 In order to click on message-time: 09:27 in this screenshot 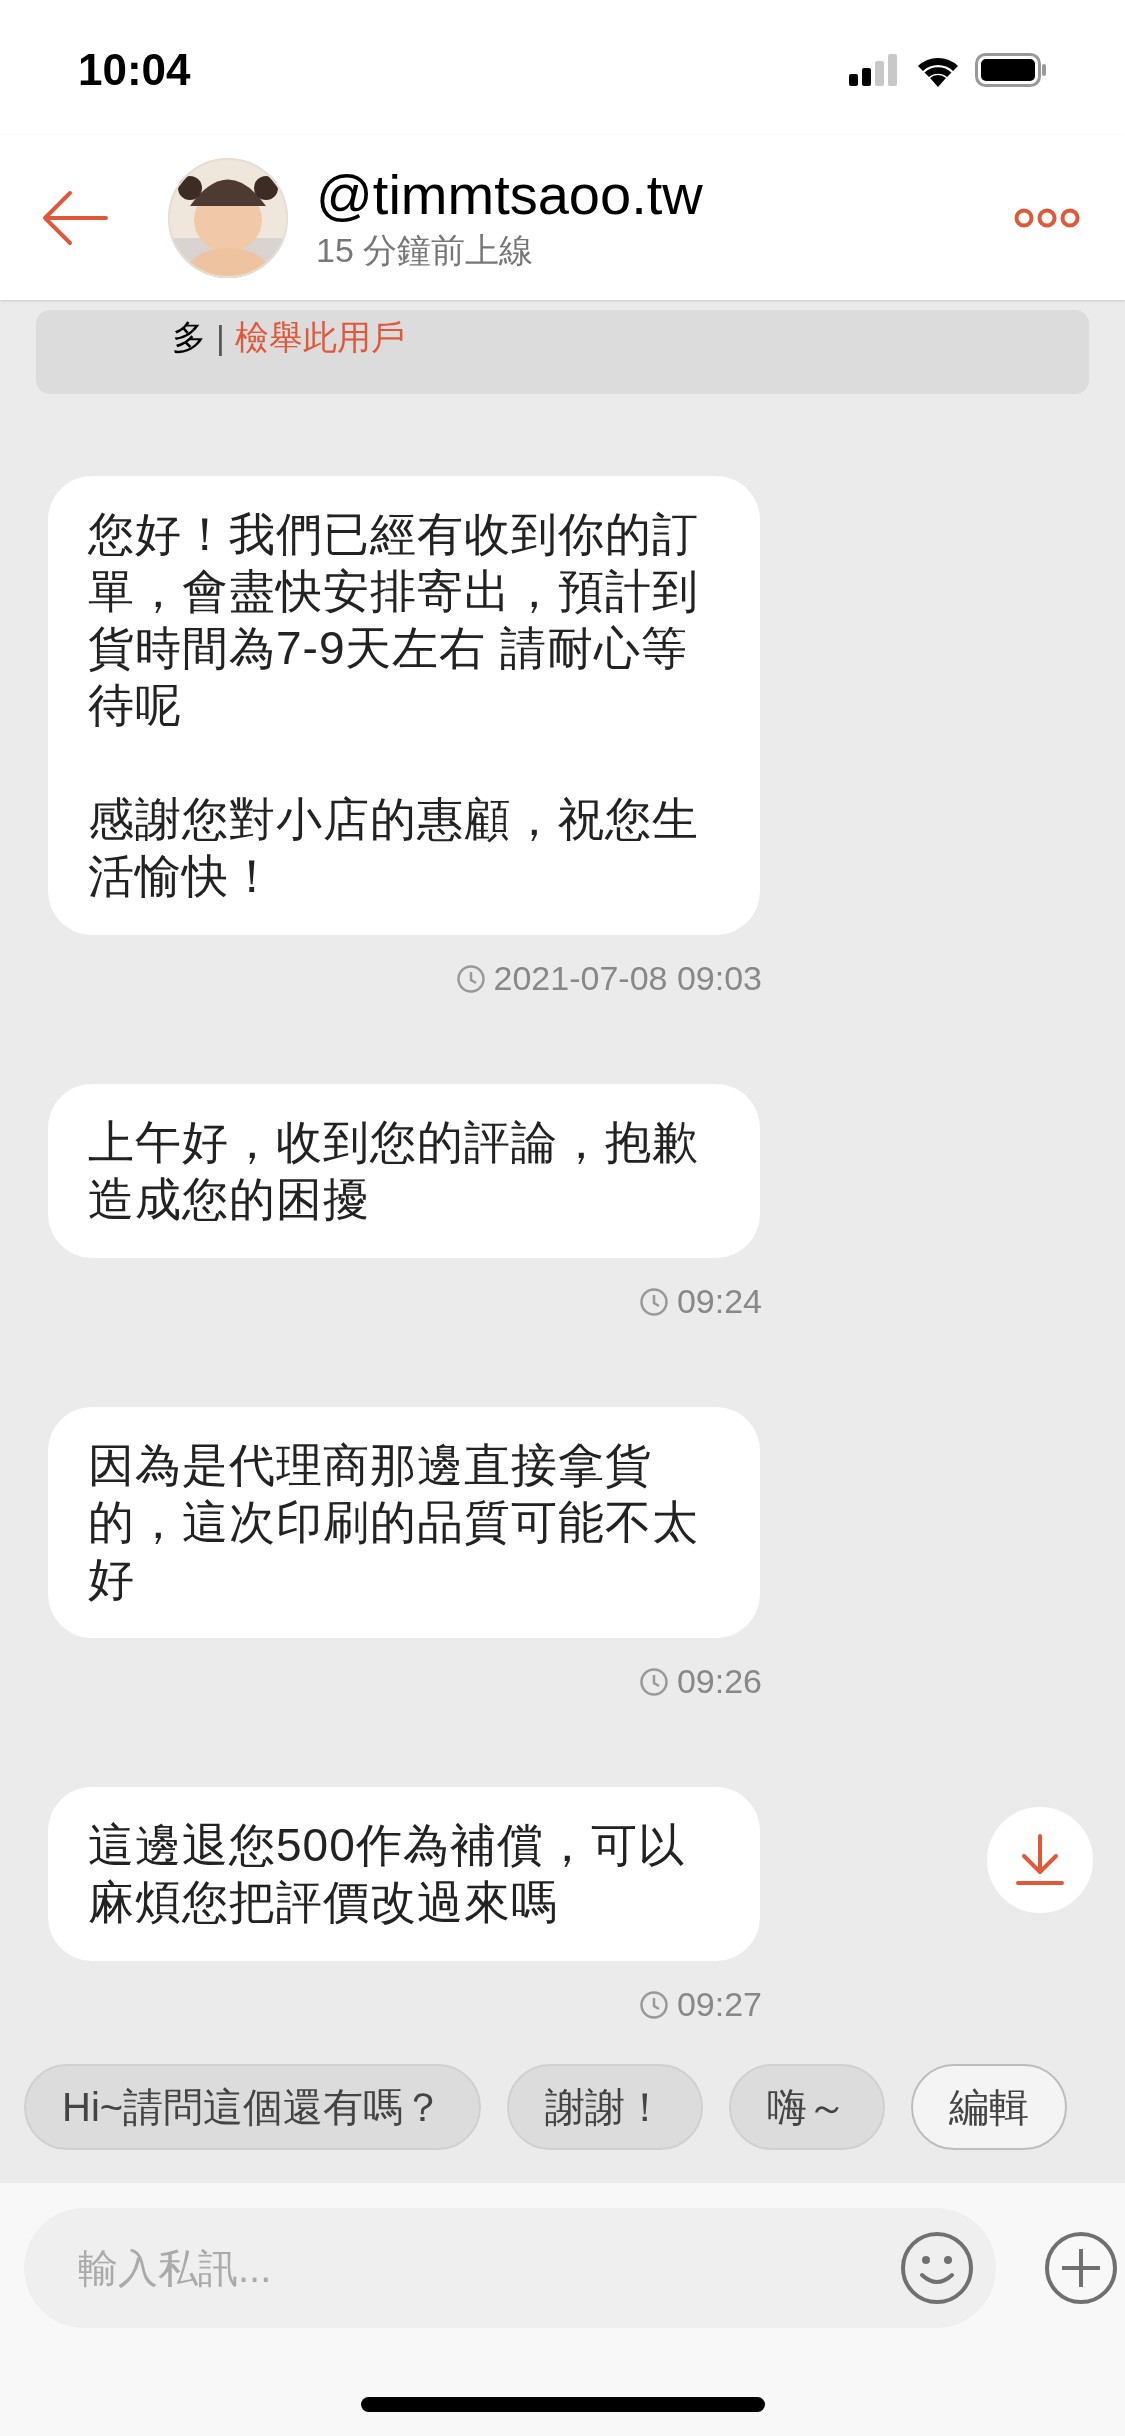, I will do `click(719, 2004)`.